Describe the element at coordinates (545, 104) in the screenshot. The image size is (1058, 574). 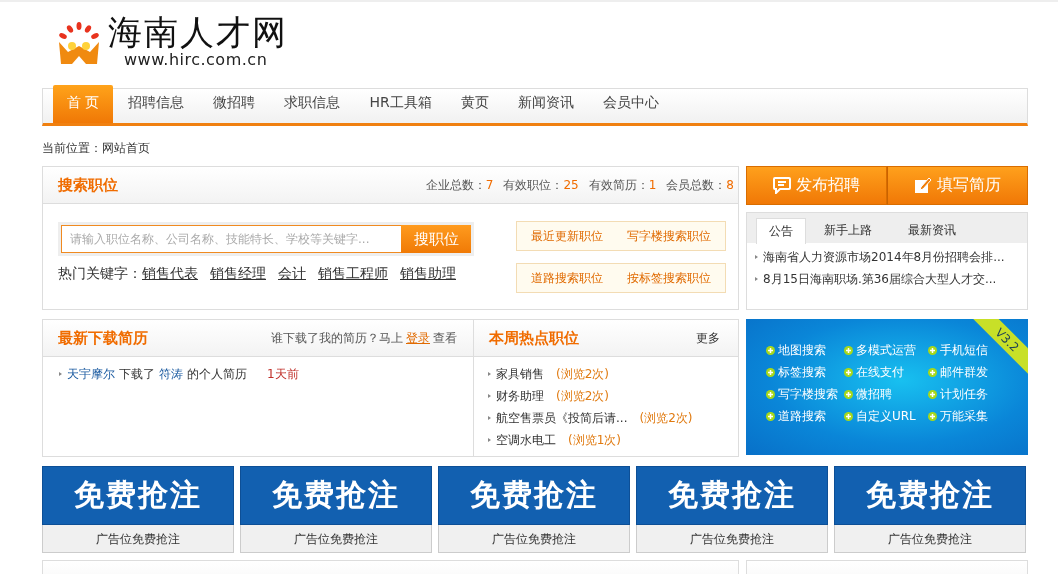
I see `nav-tab: 新闻资讯` at that location.